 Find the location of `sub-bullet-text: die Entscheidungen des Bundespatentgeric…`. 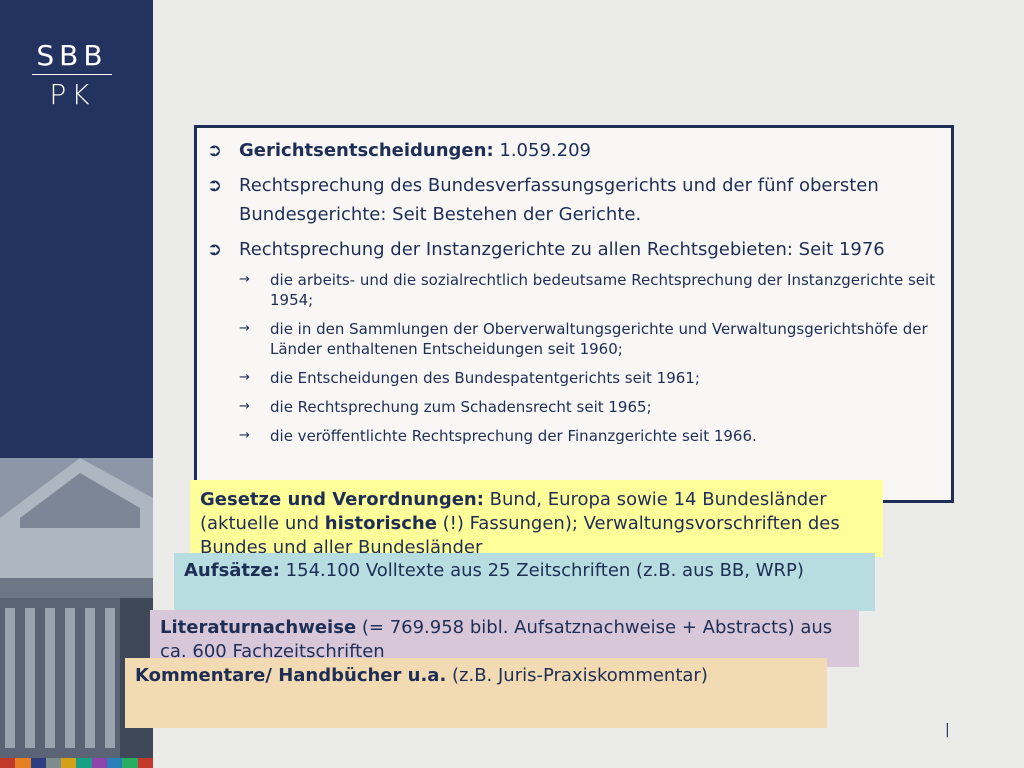

sub-bullet-text: die Entscheidungen des Bundespatentgeric… is located at coordinates (485, 378).